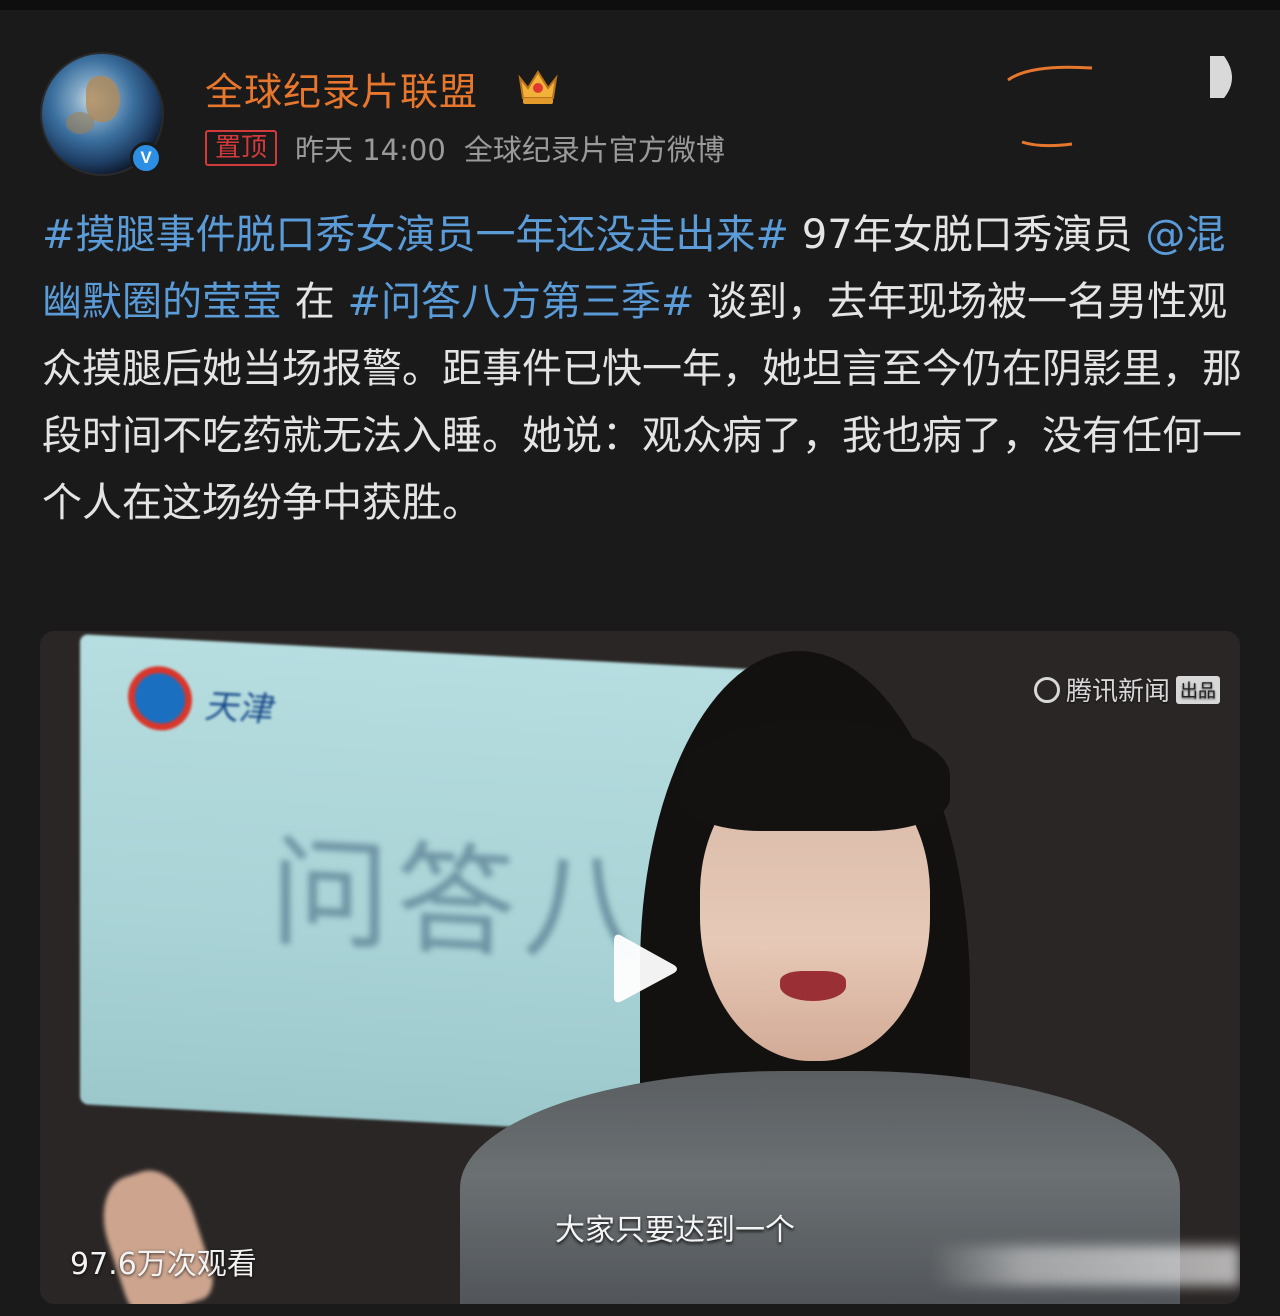  Describe the element at coordinates (1046, 689) in the screenshot. I see `tencent-news-icon` at that location.